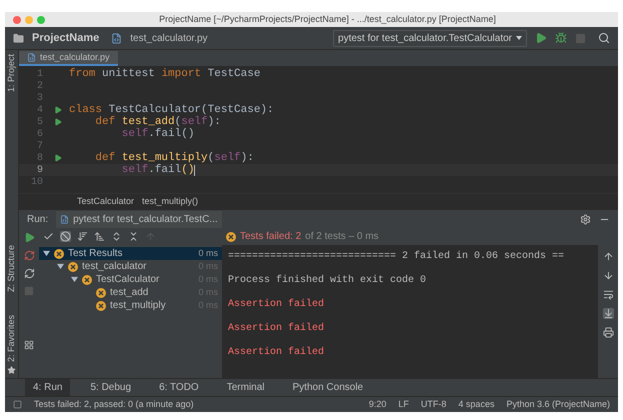 This screenshot has height=420, width=623. I want to click on line-number: 7, so click(40, 146).